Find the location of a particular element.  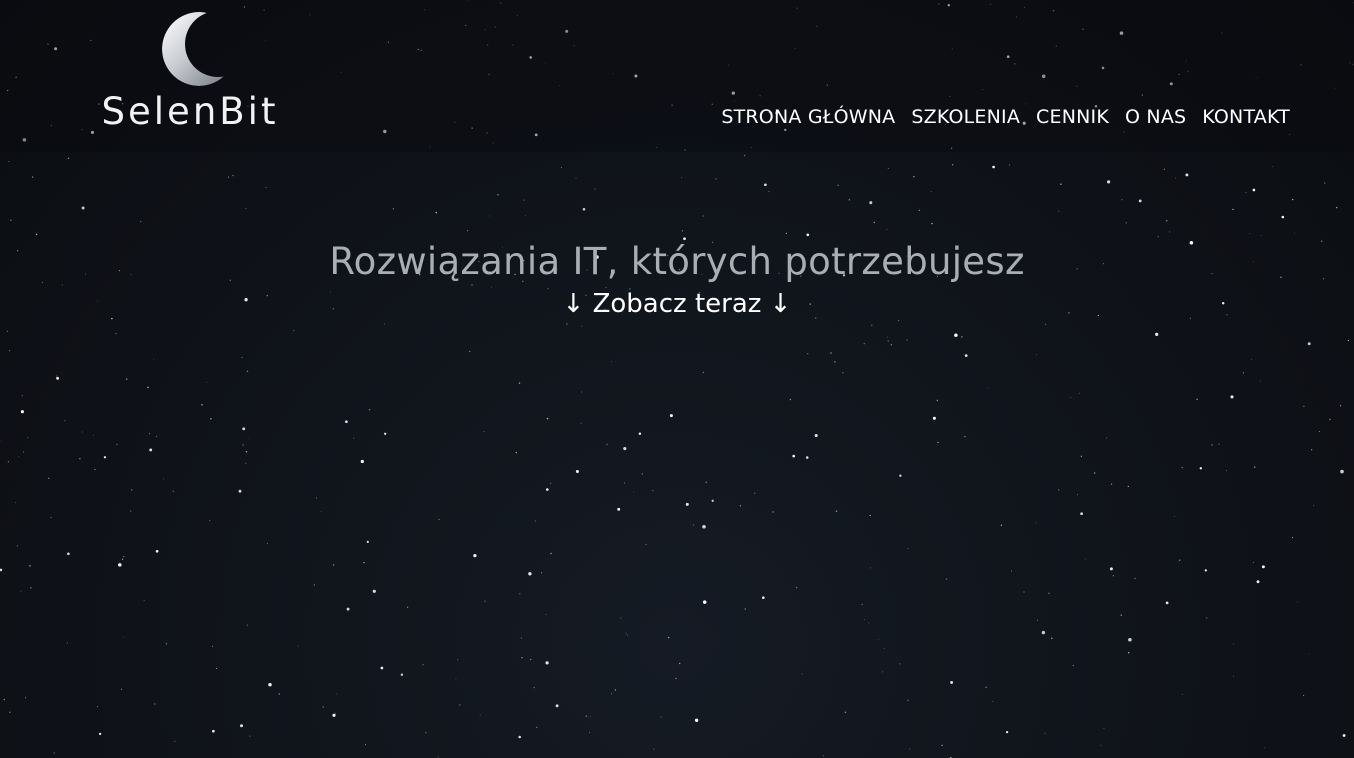

site-logo: SelenBit is located at coordinates (190, 71).